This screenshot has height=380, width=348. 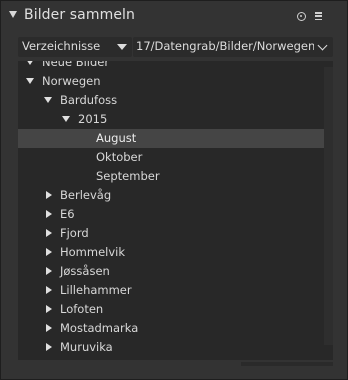 I want to click on tree-row, so click(x=171, y=358).